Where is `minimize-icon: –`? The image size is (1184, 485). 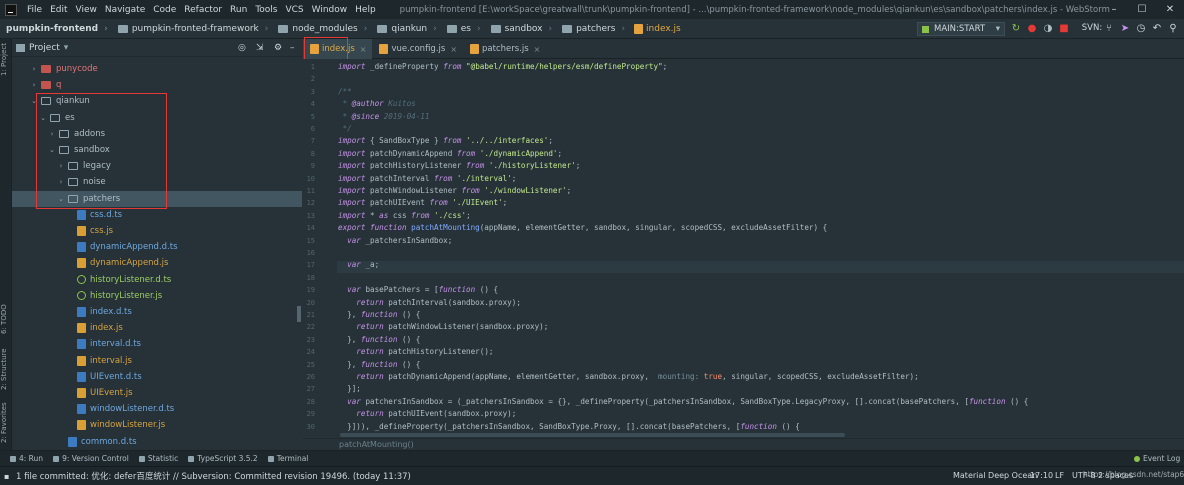 minimize-icon: – is located at coordinates (1114, 9).